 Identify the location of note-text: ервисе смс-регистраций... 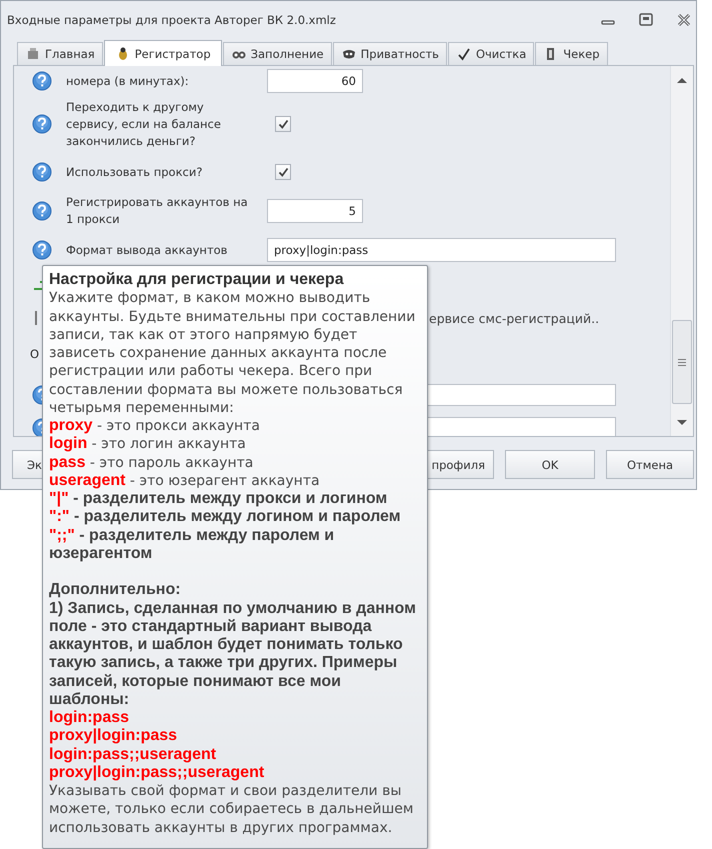
(514, 318).